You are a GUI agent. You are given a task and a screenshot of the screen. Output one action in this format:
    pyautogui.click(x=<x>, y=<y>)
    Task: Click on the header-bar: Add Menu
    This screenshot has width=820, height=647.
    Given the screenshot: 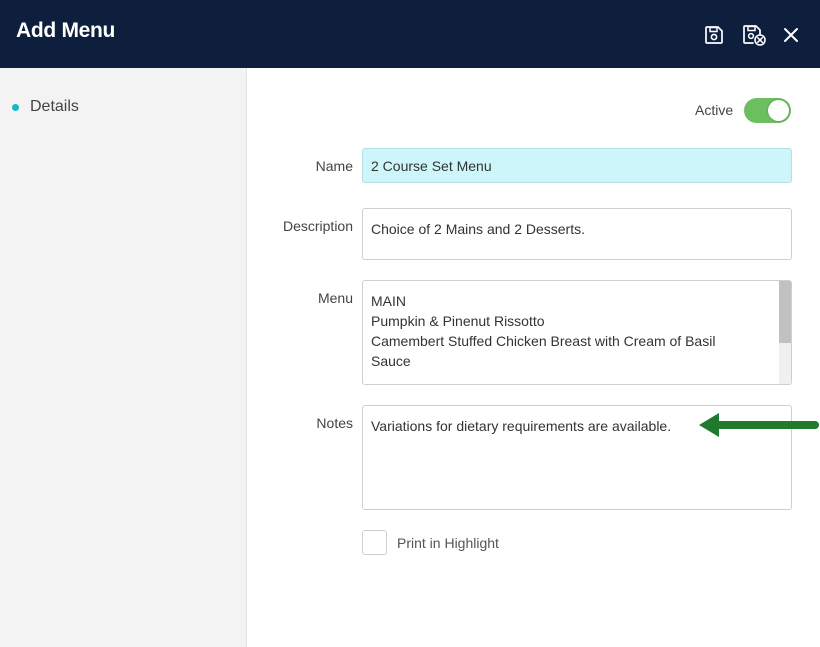 What is the action you would take?
    pyautogui.click(x=410, y=34)
    